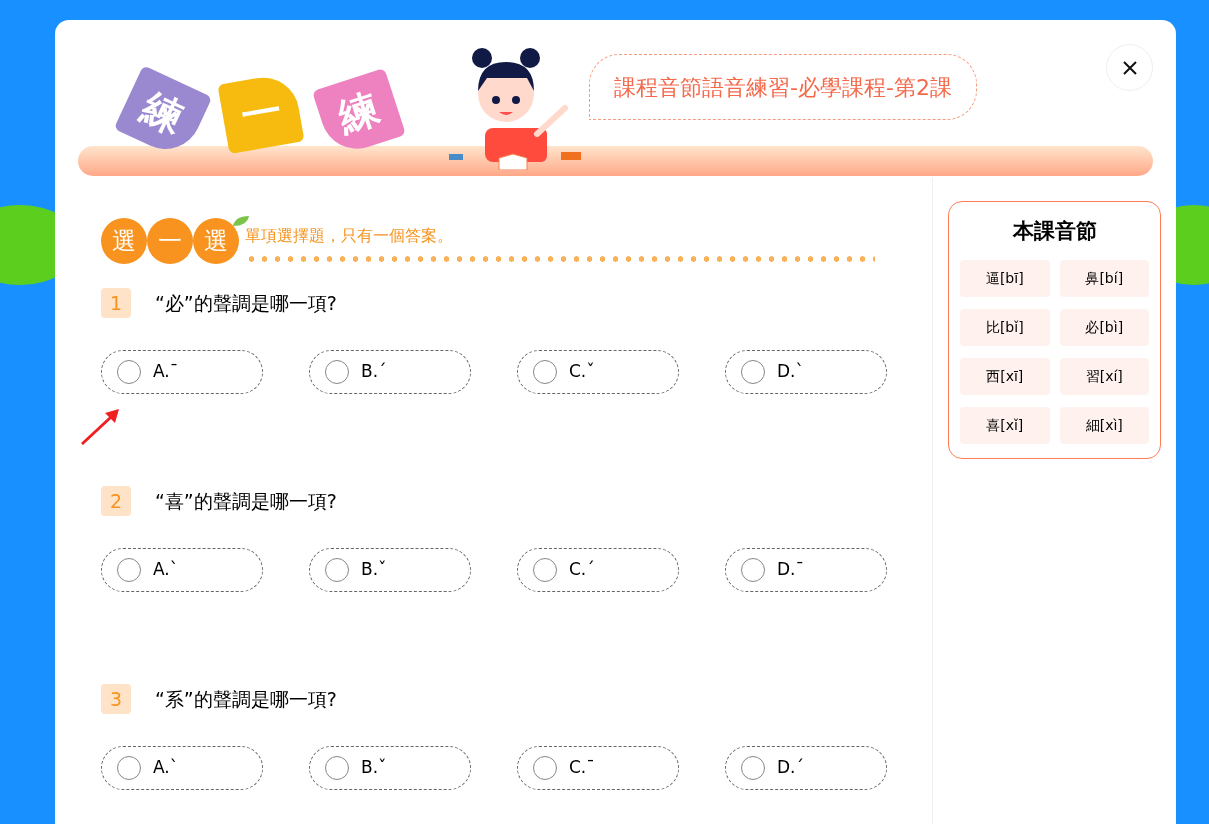 The width and height of the screenshot is (1209, 824). I want to click on close-icon, so click(1129, 67).